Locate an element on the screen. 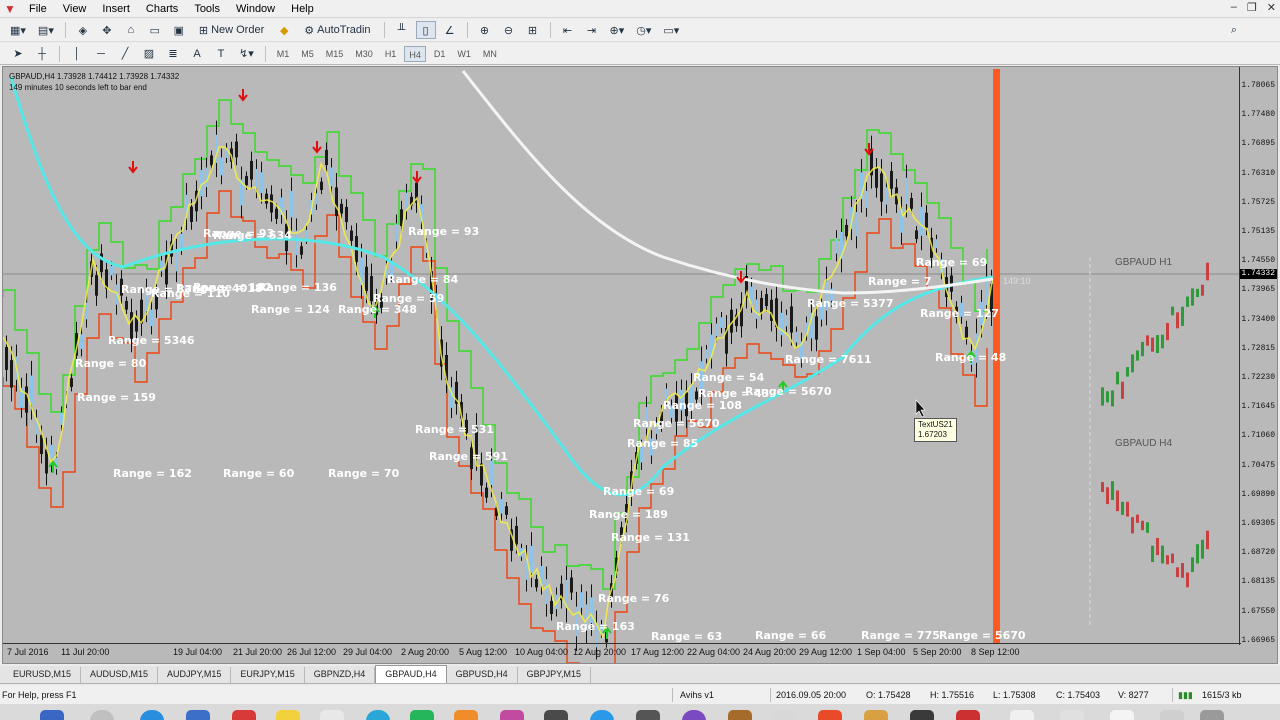  app-icon-dark is located at coordinates (922, 715).